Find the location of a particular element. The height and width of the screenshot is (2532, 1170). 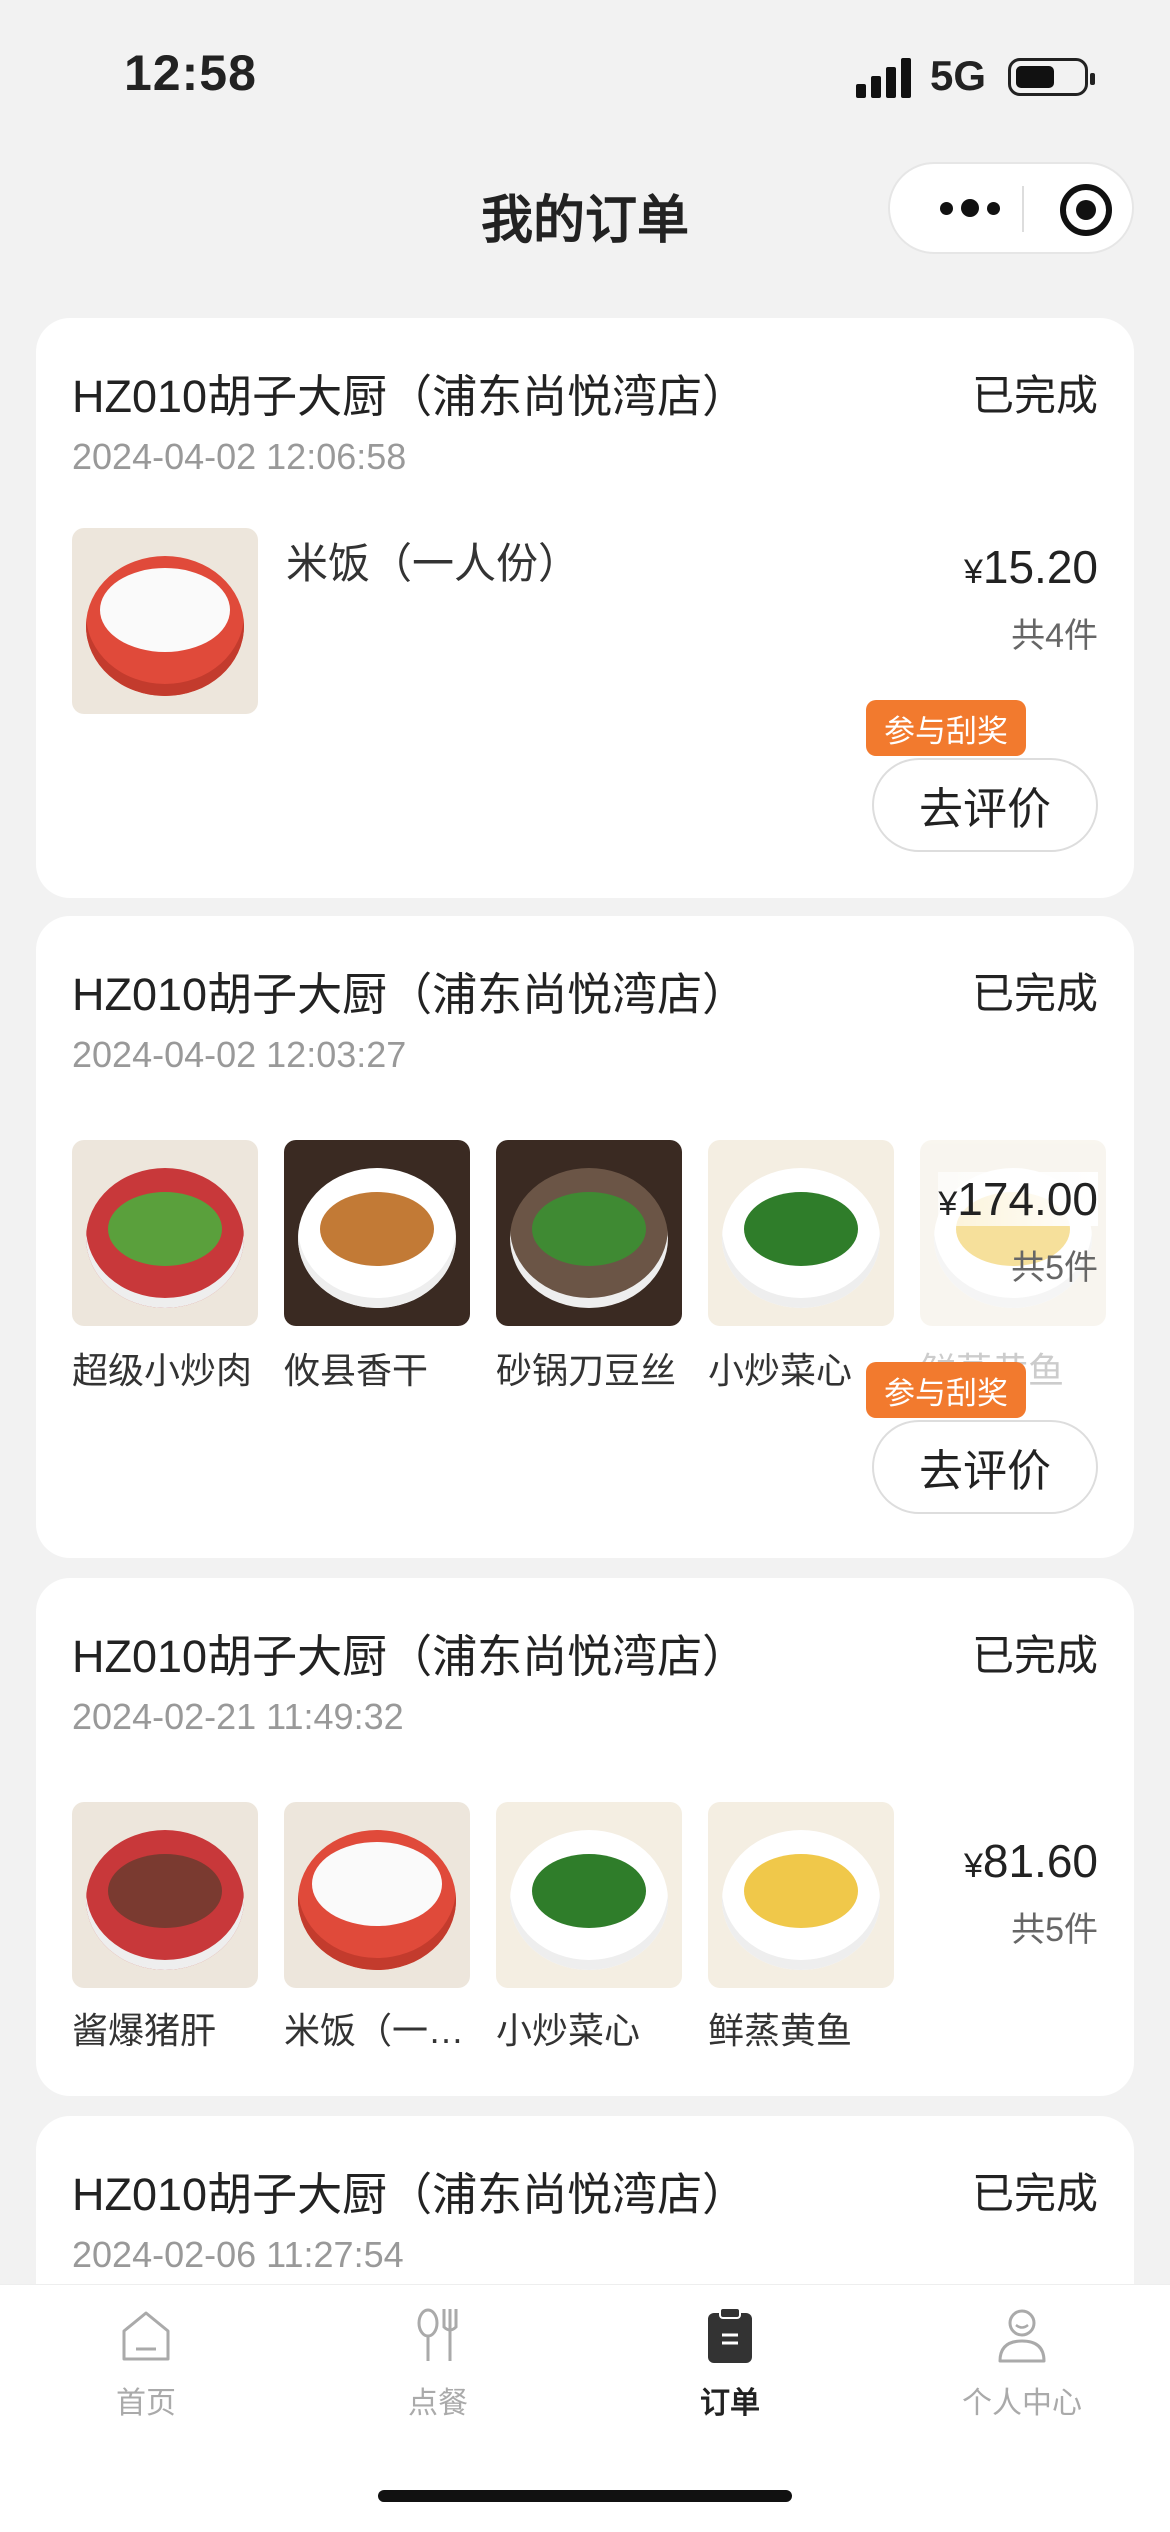

tab-orders: 订单 is located at coordinates (730, 2363).